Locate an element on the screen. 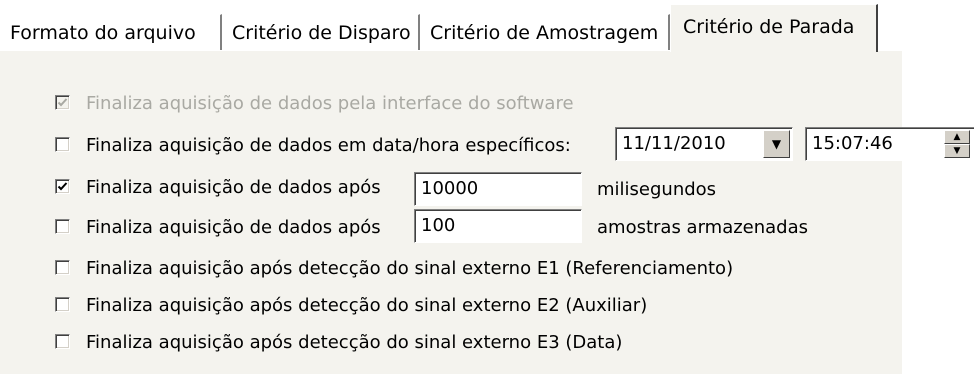 Image resolution: width=974 pixels, height=374 pixels. datetime-checkbox is located at coordinates (62, 144).